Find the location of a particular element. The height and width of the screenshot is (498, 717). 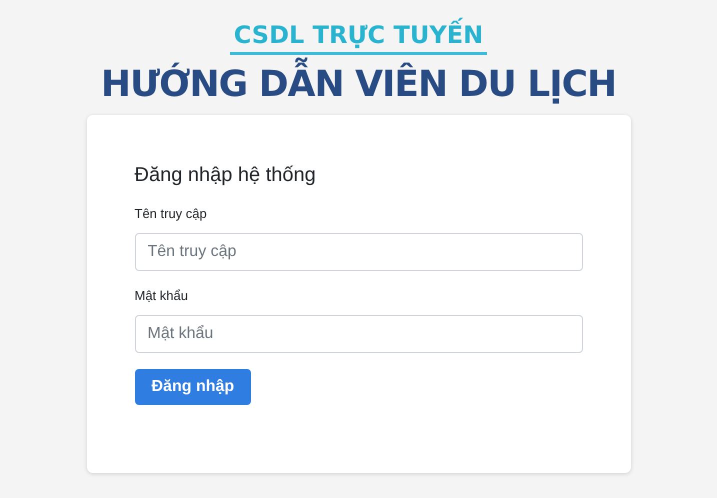

login-button: Đăng nhập is located at coordinates (193, 387).